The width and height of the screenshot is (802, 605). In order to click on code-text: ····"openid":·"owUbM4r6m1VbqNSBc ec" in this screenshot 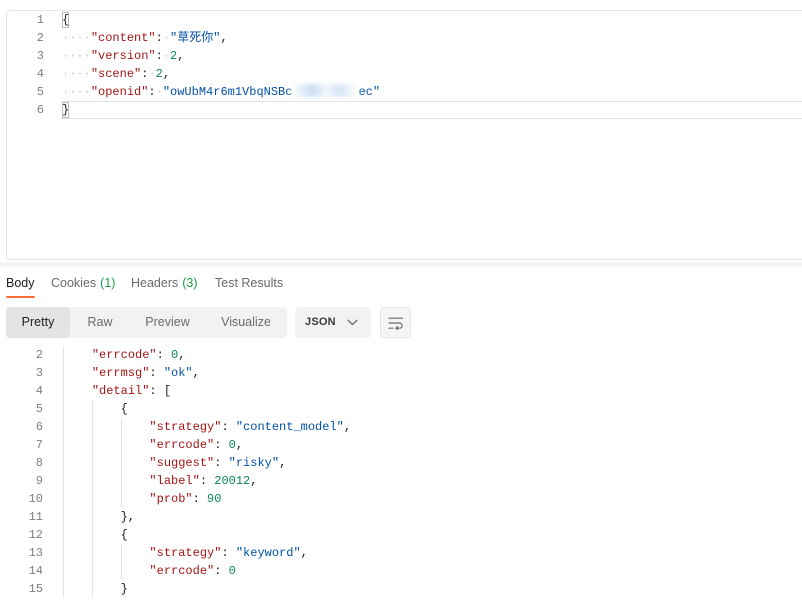, I will do `click(221, 92)`.